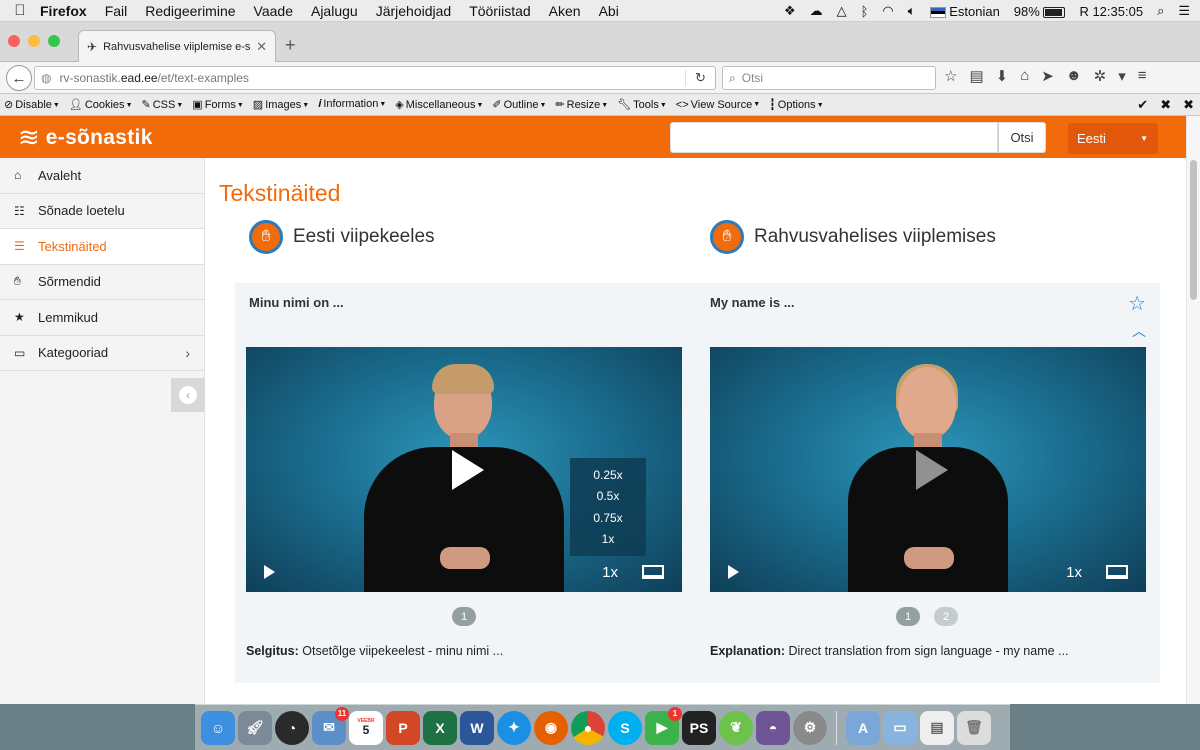 The height and width of the screenshot is (750, 1200). I want to click on cloud-icon: ☁, so click(816, 11).